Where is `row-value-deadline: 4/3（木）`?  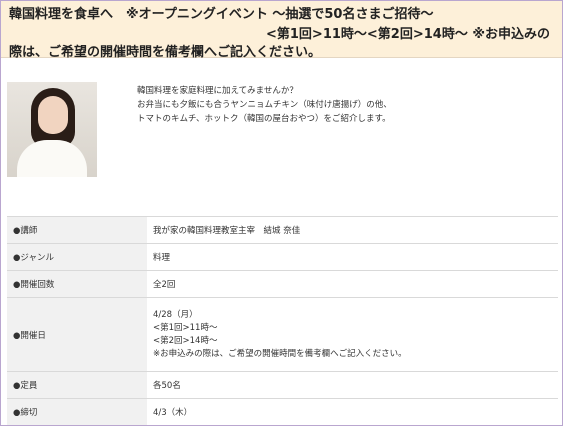
row-value-deadline: 4/3（木） is located at coordinates (352, 411).